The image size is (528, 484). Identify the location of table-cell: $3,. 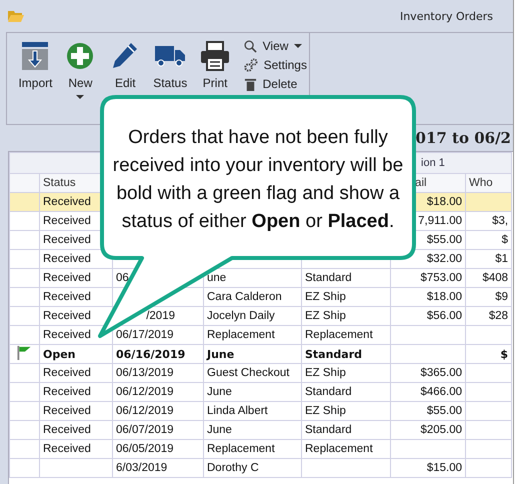
(500, 221).